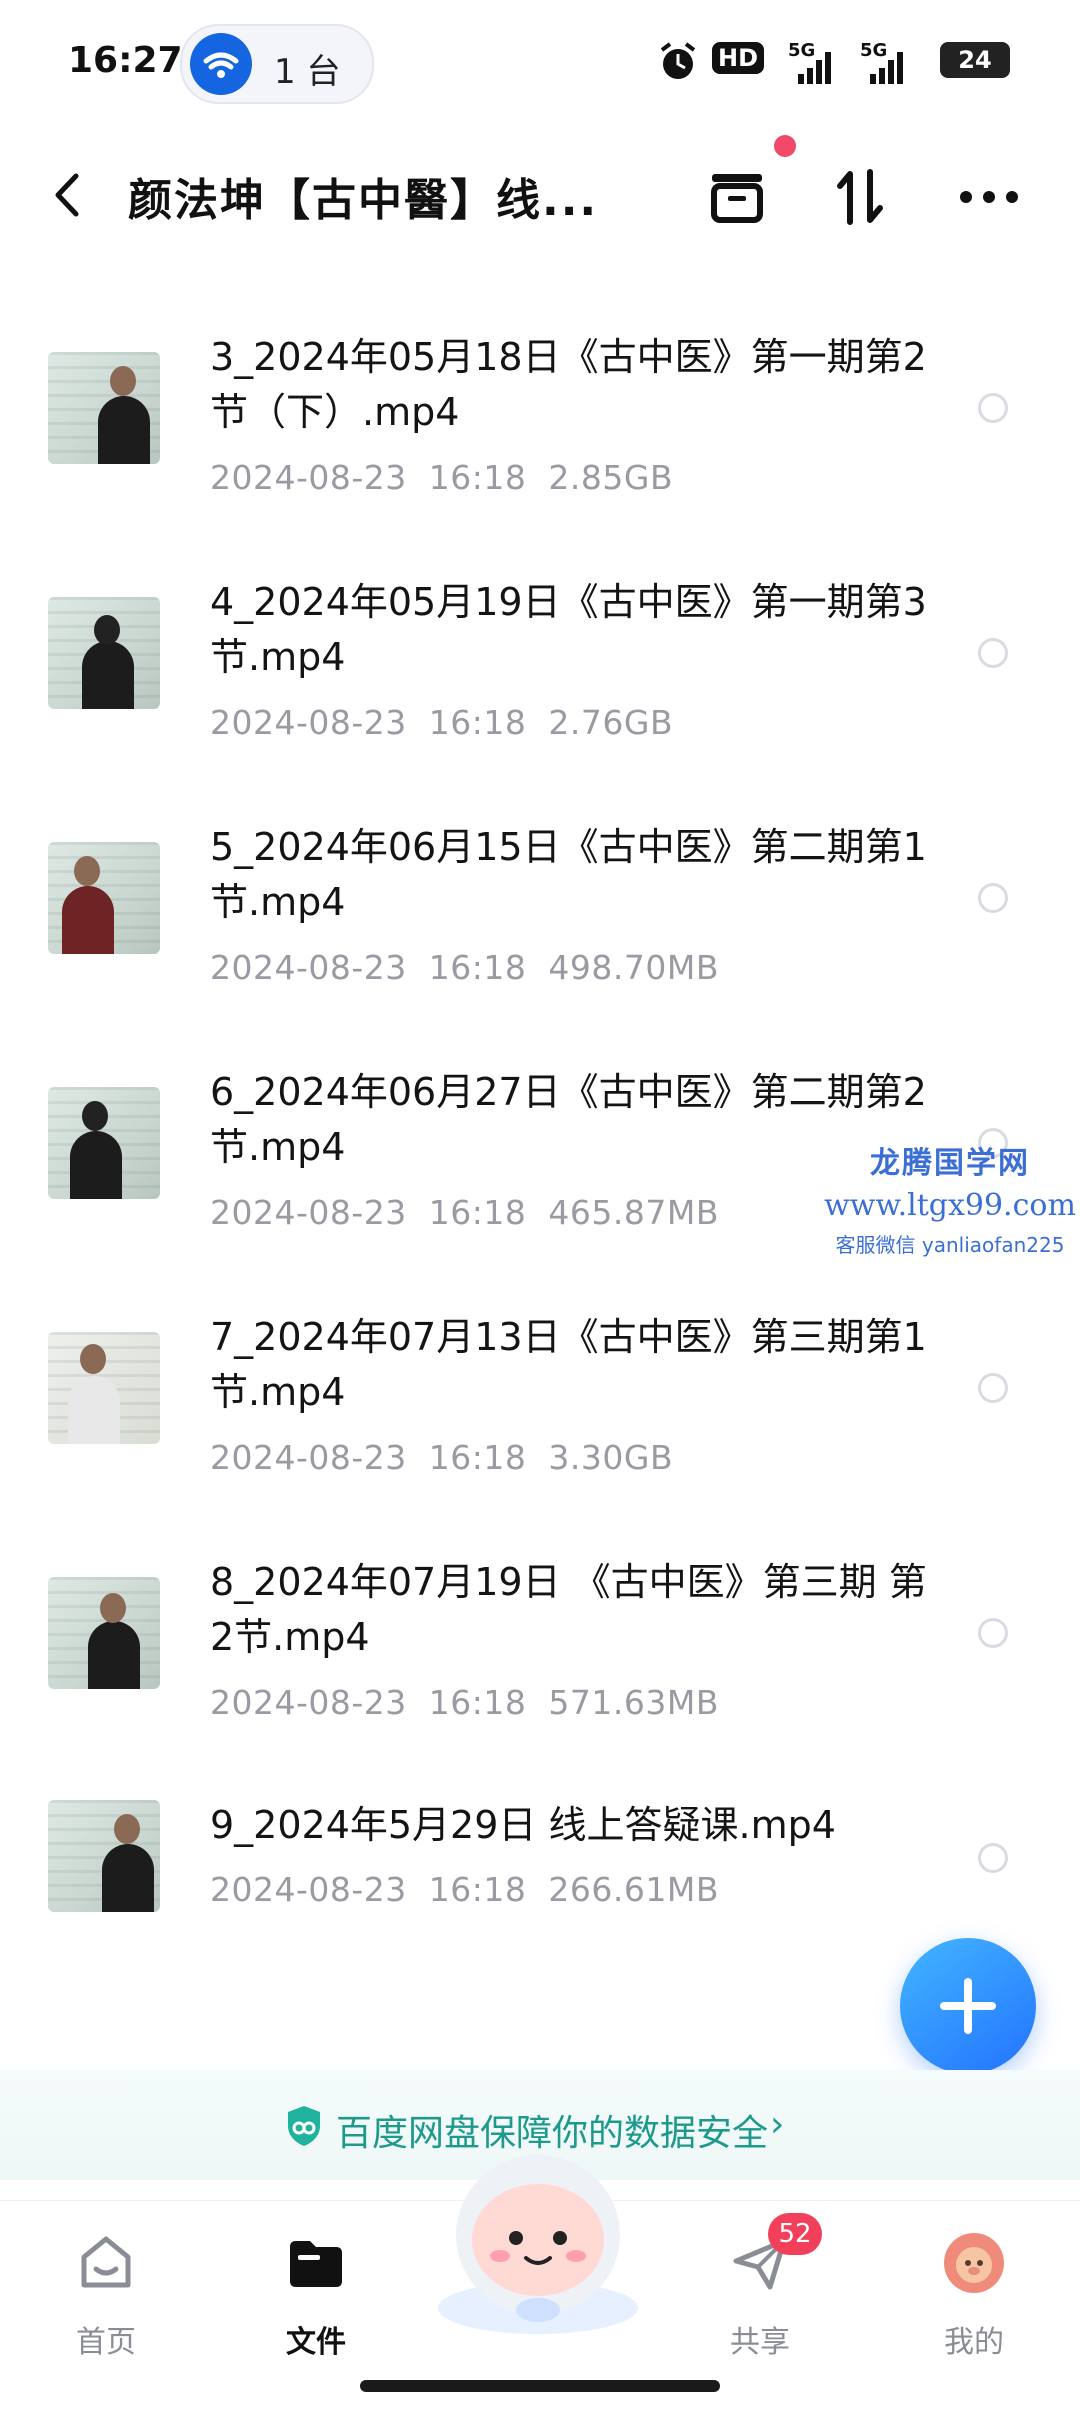 The image size is (1080, 2415). What do you see at coordinates (304, 2126) in the screenshot?
I see `shield-icon` at bounding box center [304, 2126].